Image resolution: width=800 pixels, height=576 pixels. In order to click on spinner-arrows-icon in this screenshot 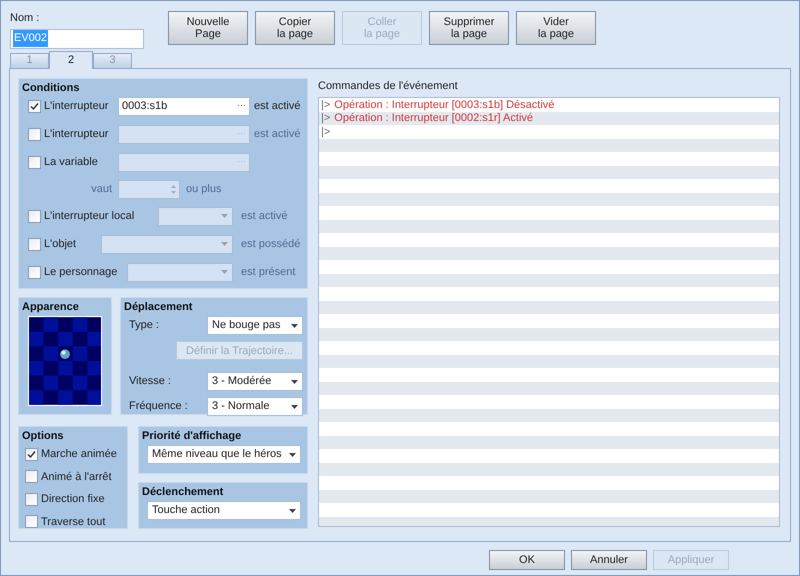, I will do `click(173, 189)`.